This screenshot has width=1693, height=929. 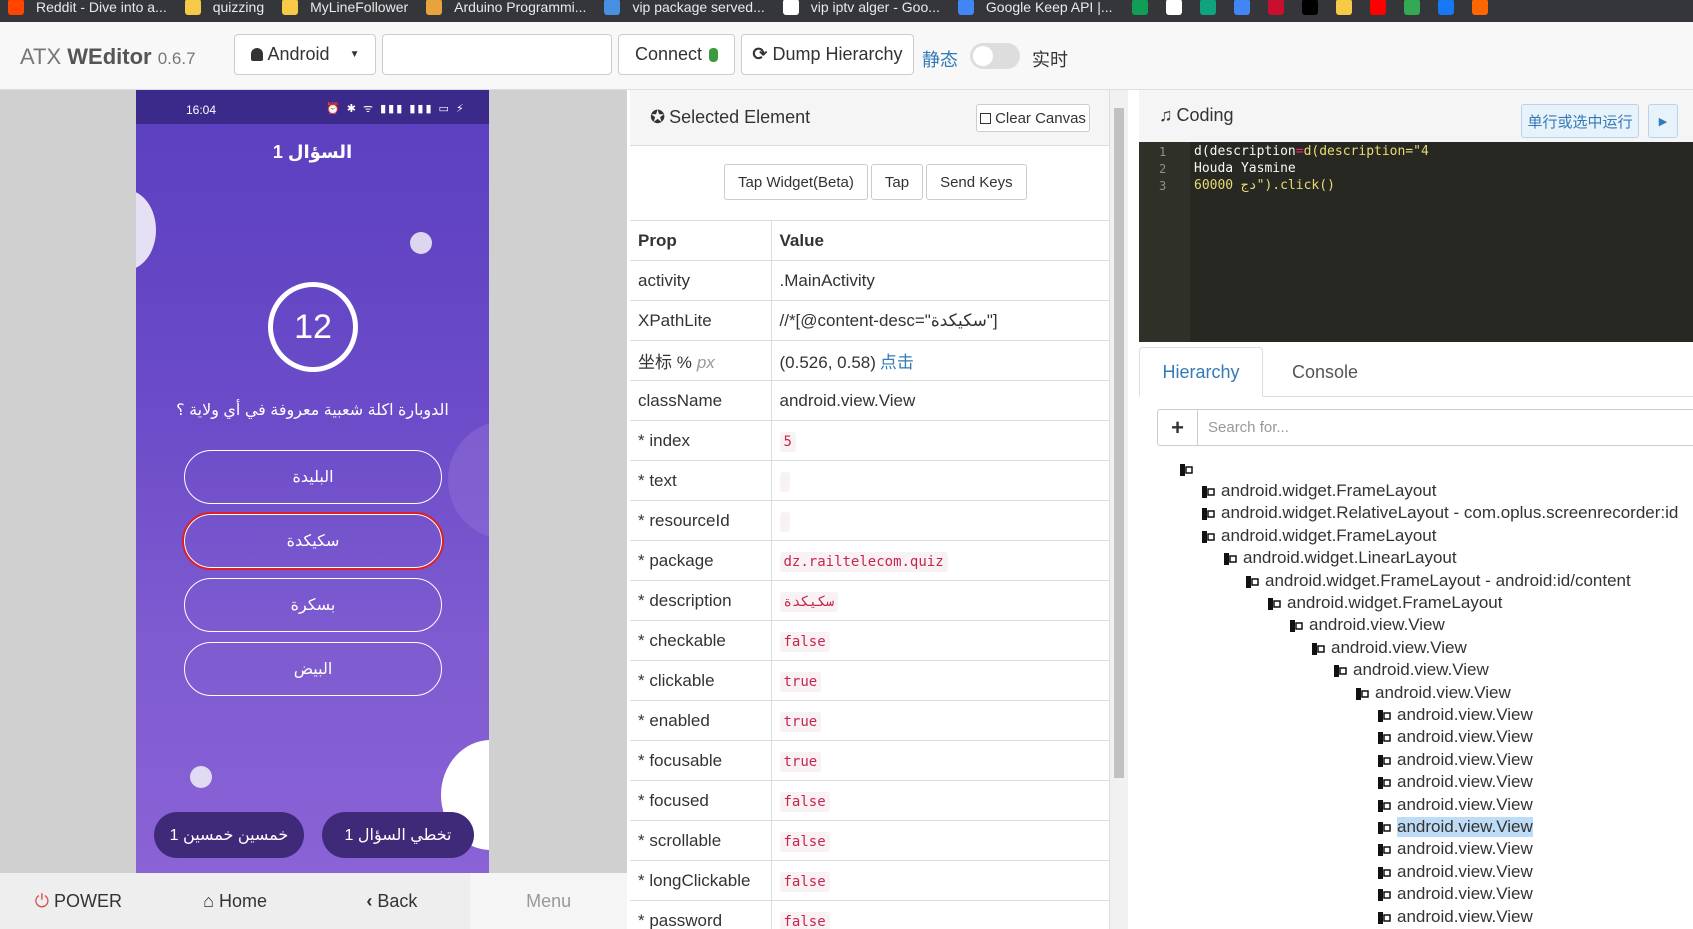 I want to click on code-line-1: d(description=d(description="4, so click(x=1311, y=151).